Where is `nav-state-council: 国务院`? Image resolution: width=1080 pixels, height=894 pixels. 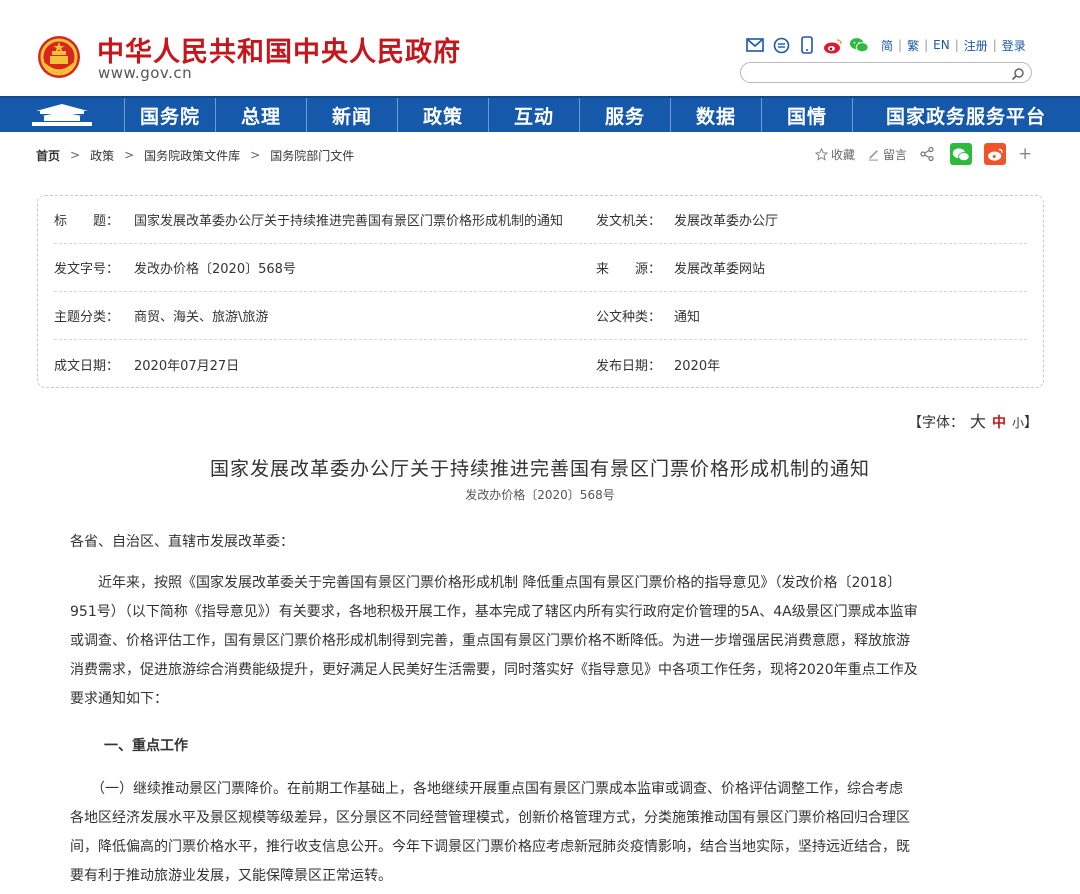 nav-state-council: 国务院 is located at coordinates (170, 115).